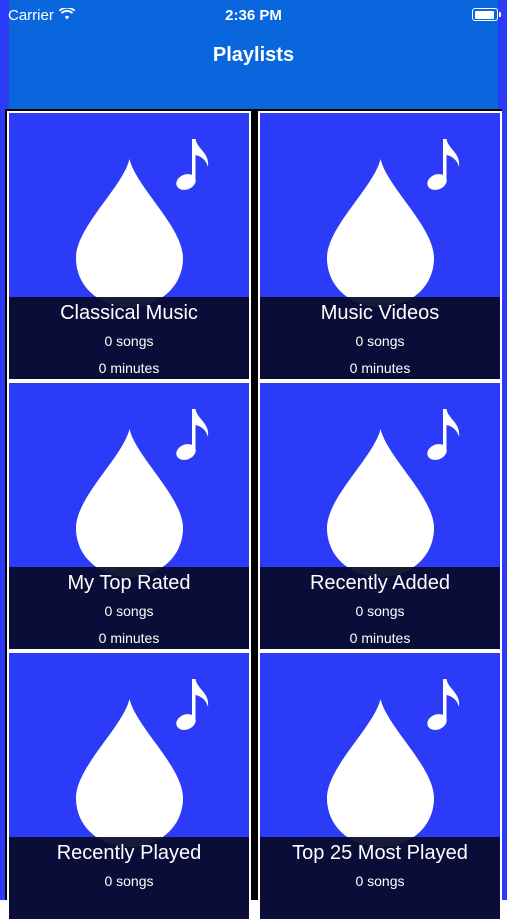 The image size is (507, 921). Describe the element at coordinates (129, 313) in the screenshot. I see `playlist-title: Classical Music` at that location.